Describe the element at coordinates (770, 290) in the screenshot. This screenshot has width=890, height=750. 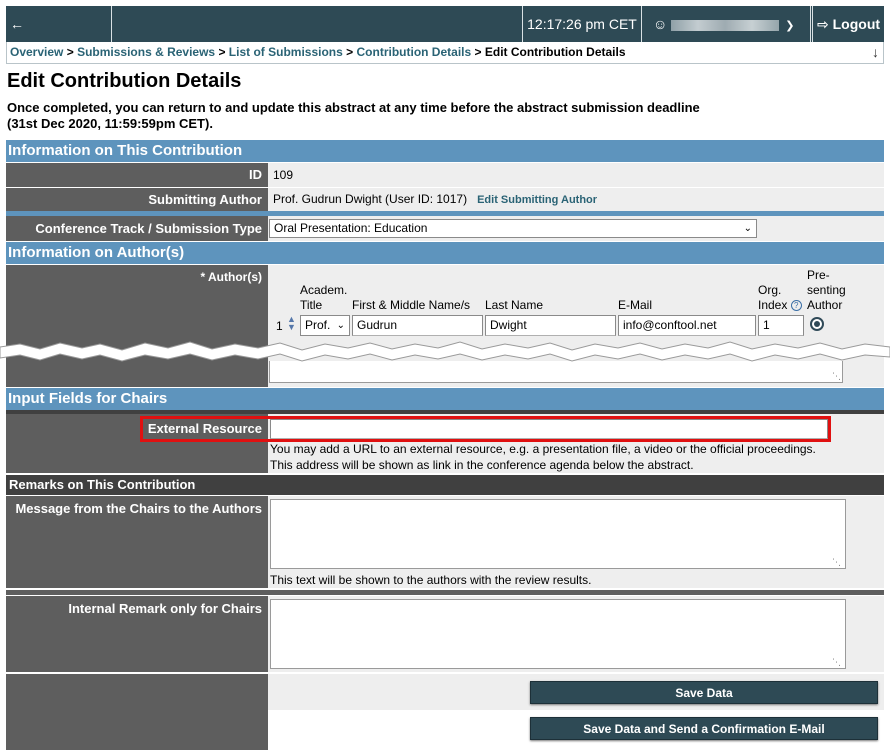
I see `col-org-line1: Org.` at that location.